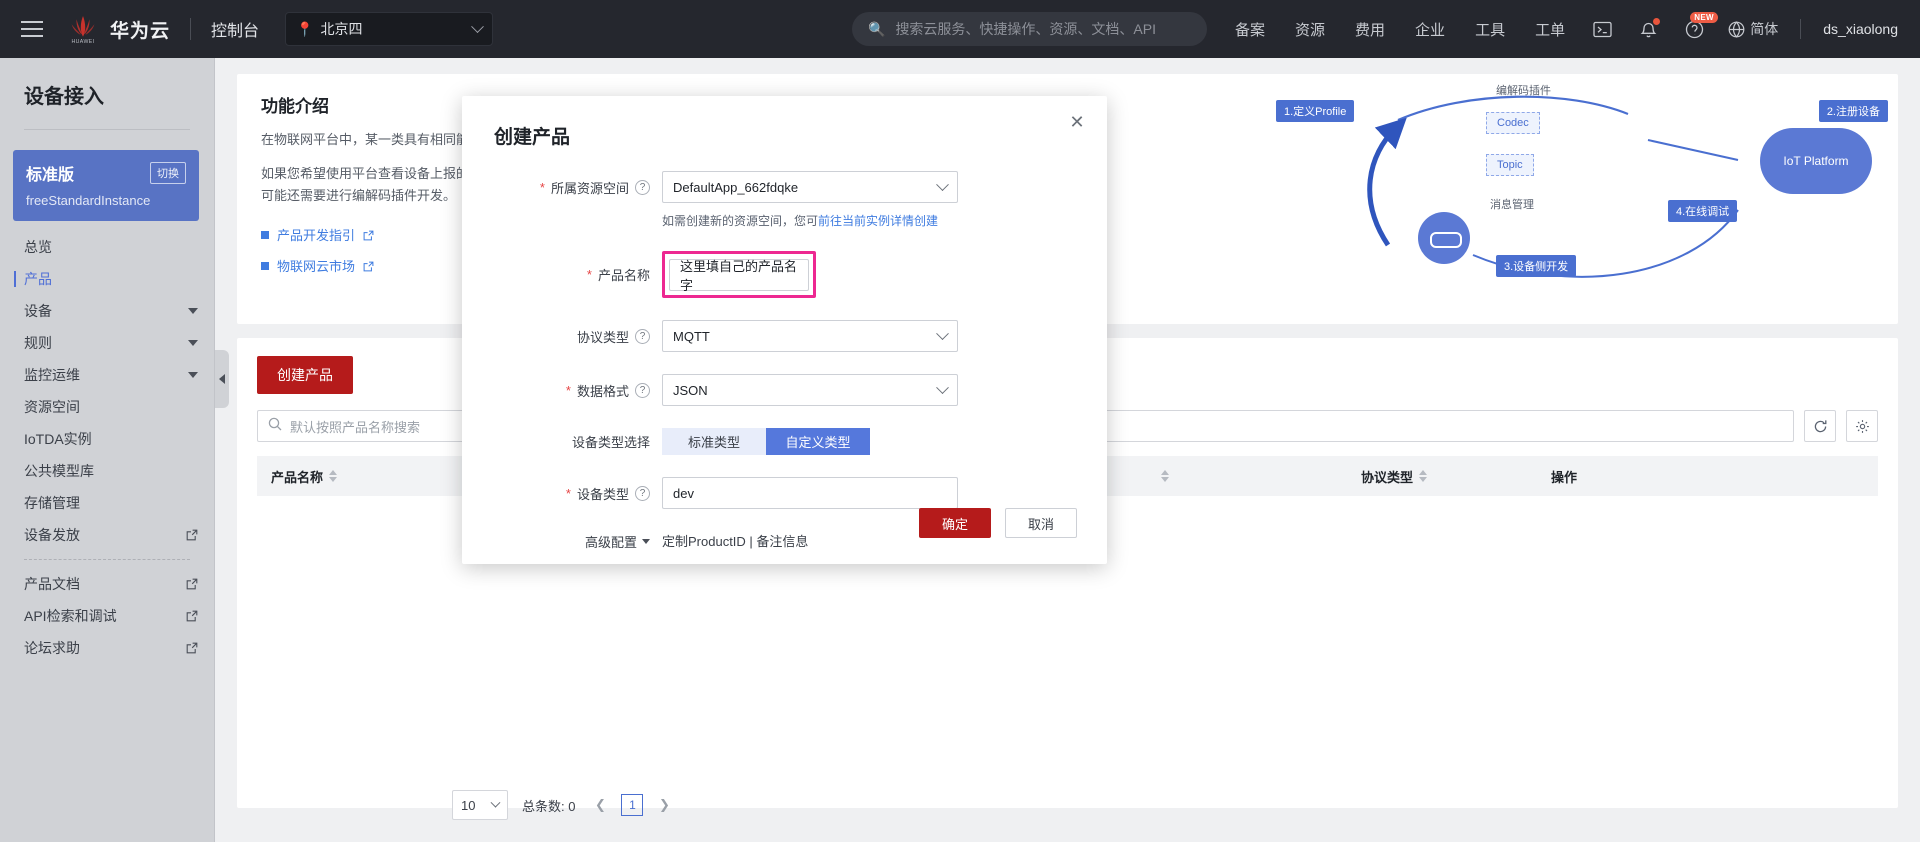 This screenshot has height=842, width=1920. I want to click on control-device-type-select: 标准类型 自定义类型, so click(869, 441).